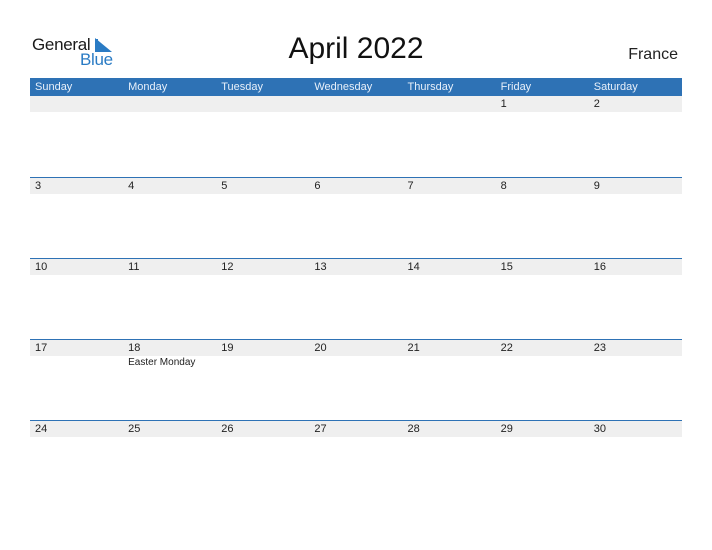 The width and height of the screenshot is (712, 550). I want to click on day-cell: 16, so click(635, 267).